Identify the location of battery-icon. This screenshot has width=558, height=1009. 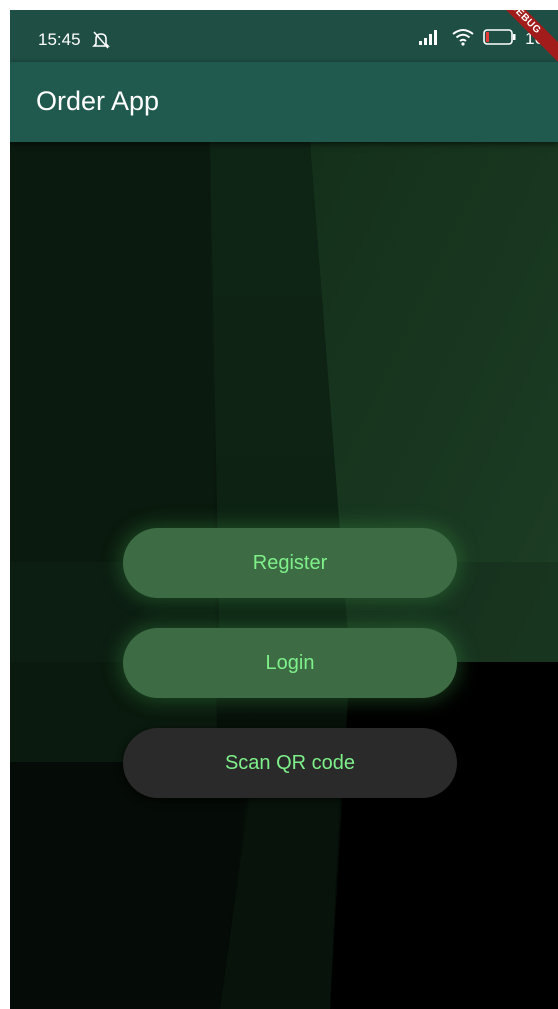
(500, 39).